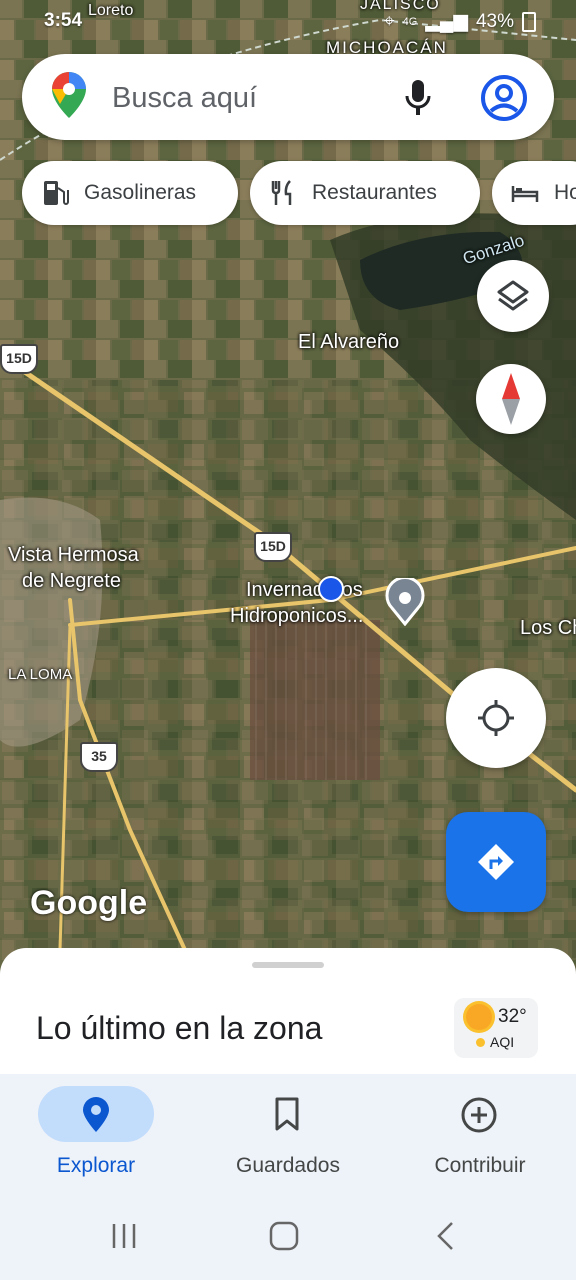 The width and height of the screenshot is (576, 1280). I want to click on compass-icon, so click(511, 399).